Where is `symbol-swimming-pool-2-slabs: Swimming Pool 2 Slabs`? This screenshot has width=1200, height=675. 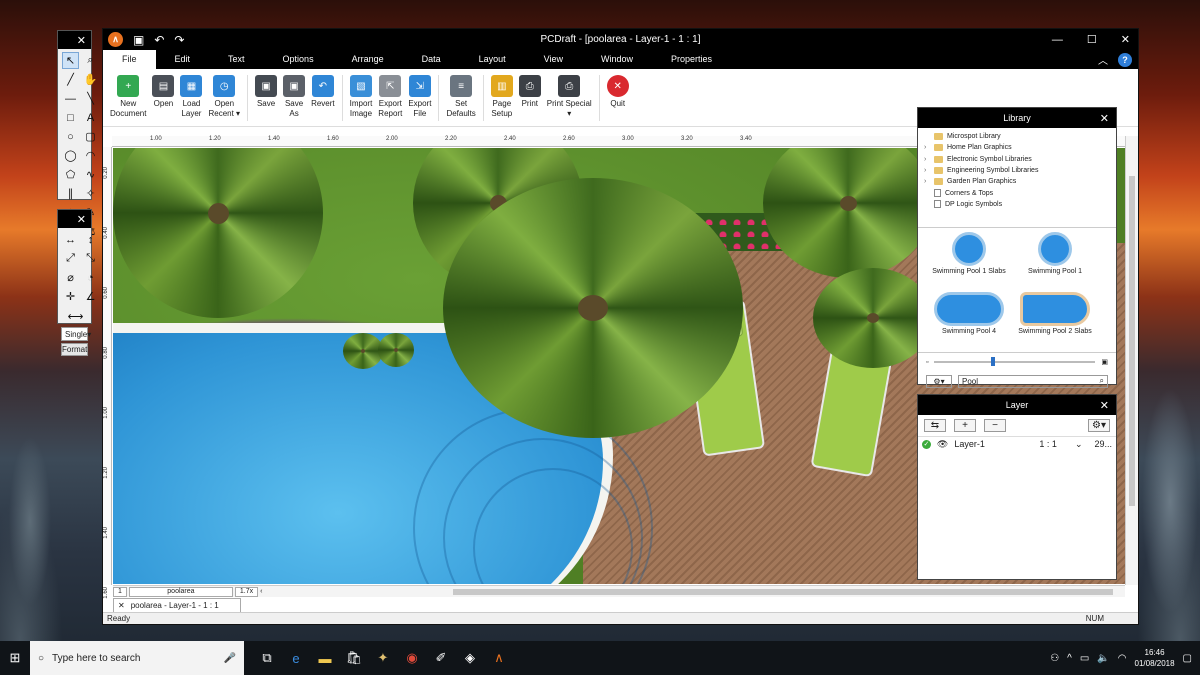 symbol-swimming-pool-2-slabs: Swimming Pool 2 Slabs is located at coordinates (1055, 319).